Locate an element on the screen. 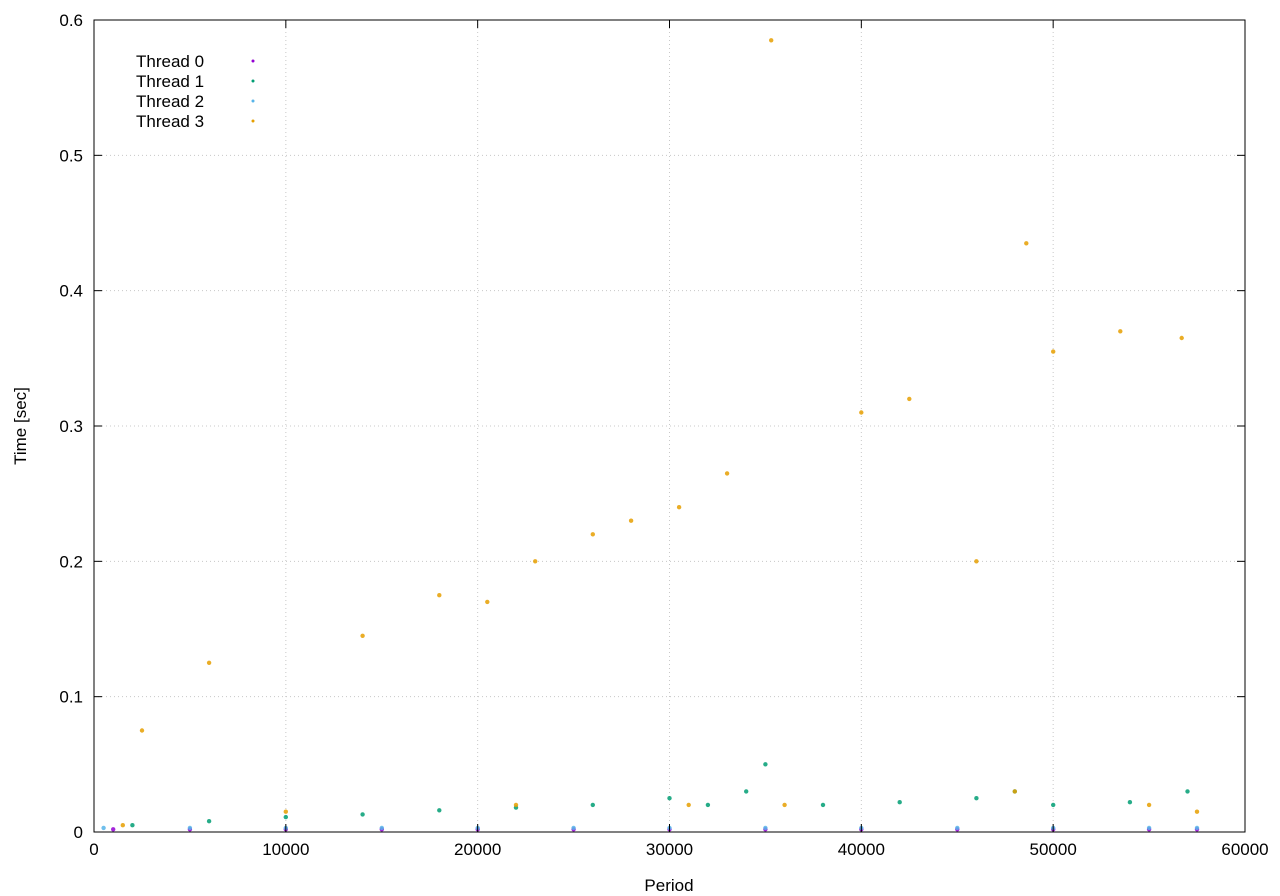 This screenshot has height=896, width=1280. series-2-points is located at coordinates (650, 828).